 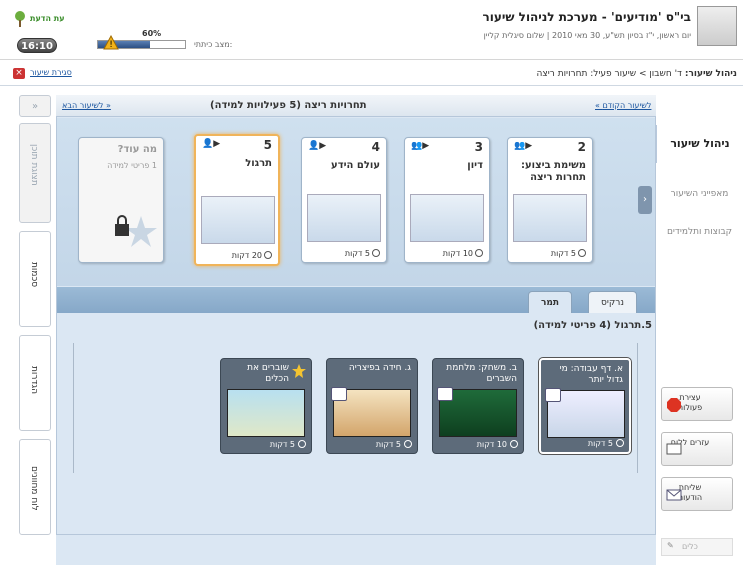 I want to click on item-duration: 10 דקות, so click(x=491, y=444).